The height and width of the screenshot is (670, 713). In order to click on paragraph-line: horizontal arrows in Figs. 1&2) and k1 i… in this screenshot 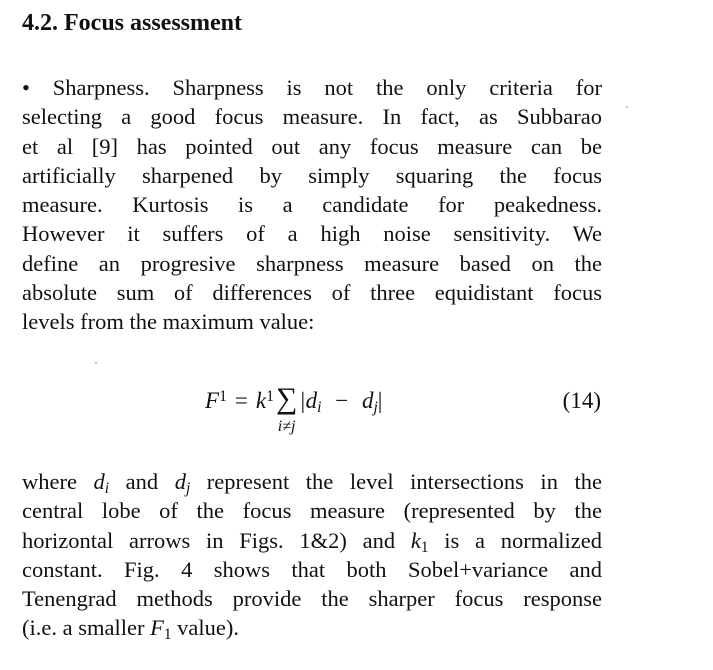, I will do `click(312, 541)`.